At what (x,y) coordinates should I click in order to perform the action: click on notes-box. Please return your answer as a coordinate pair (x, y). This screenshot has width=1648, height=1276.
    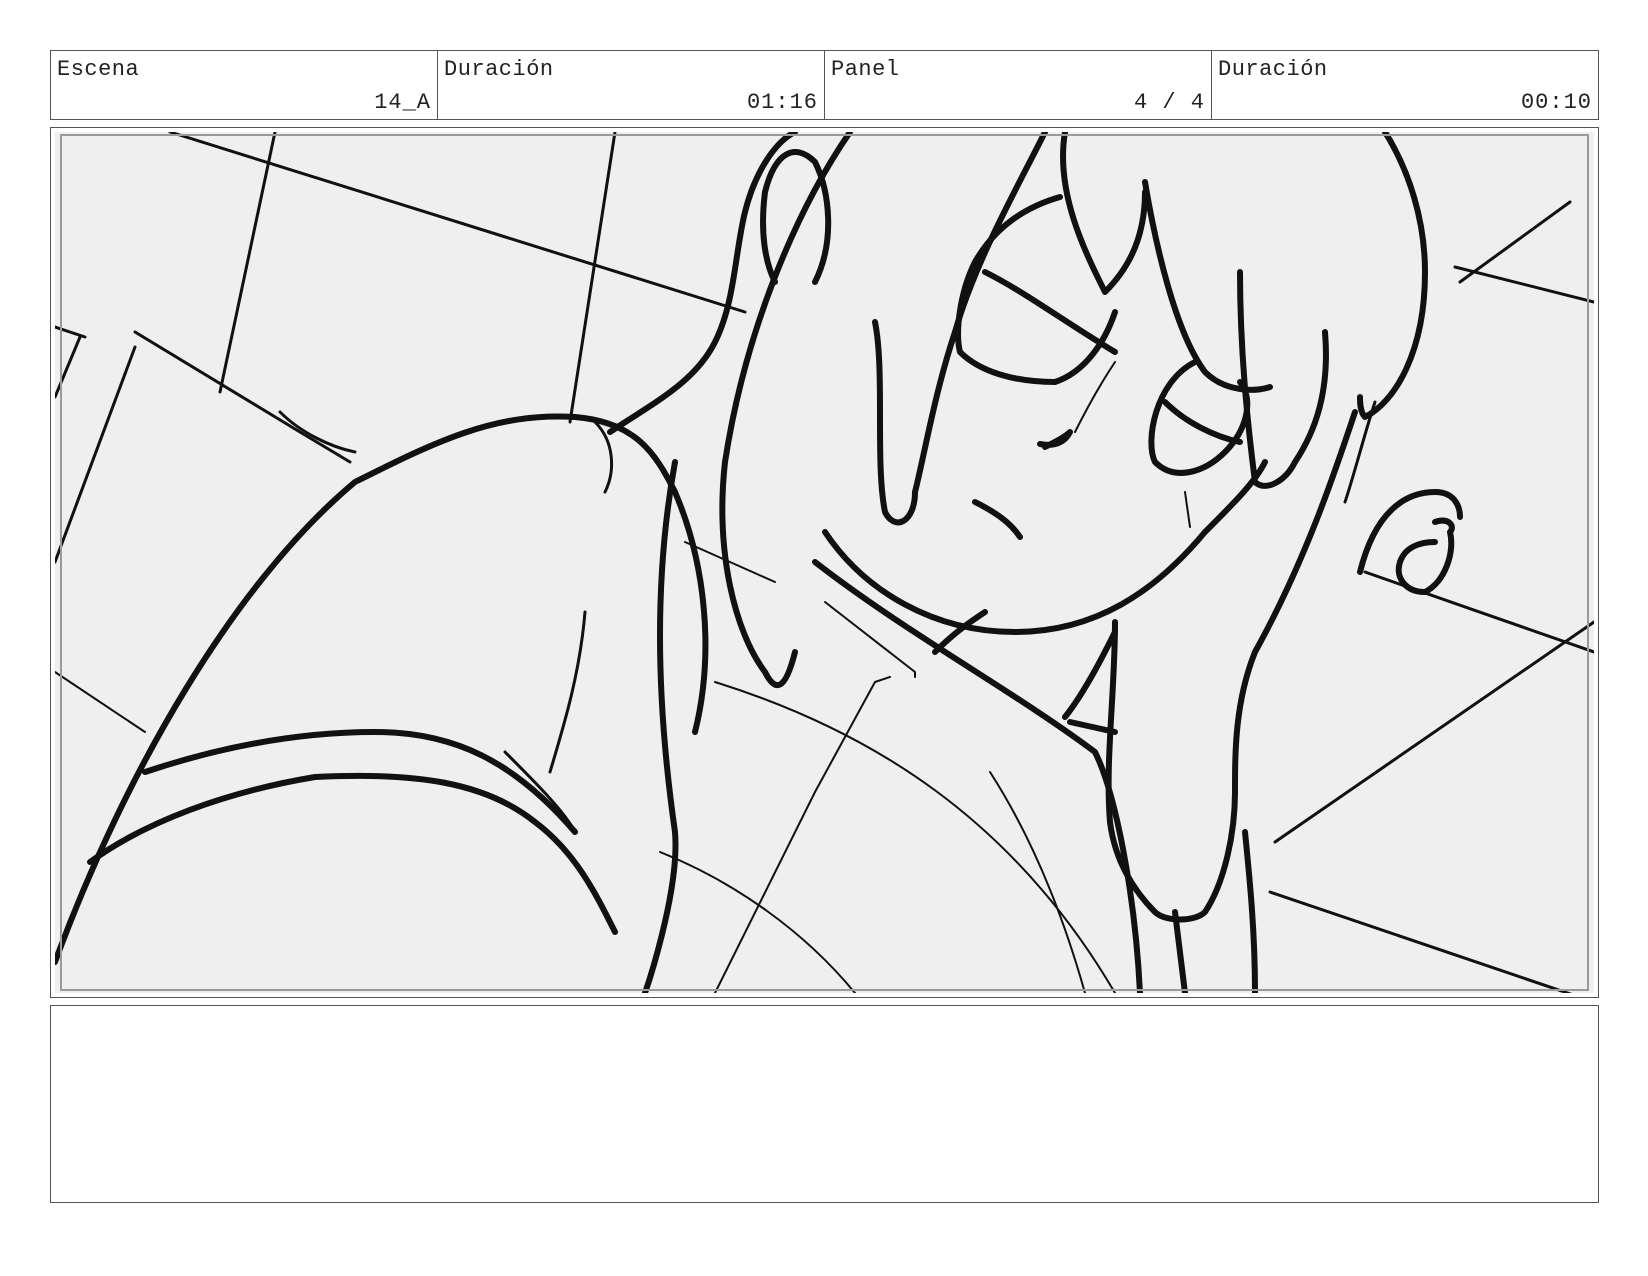
    Looking at the image, I should click on (824, 1104).